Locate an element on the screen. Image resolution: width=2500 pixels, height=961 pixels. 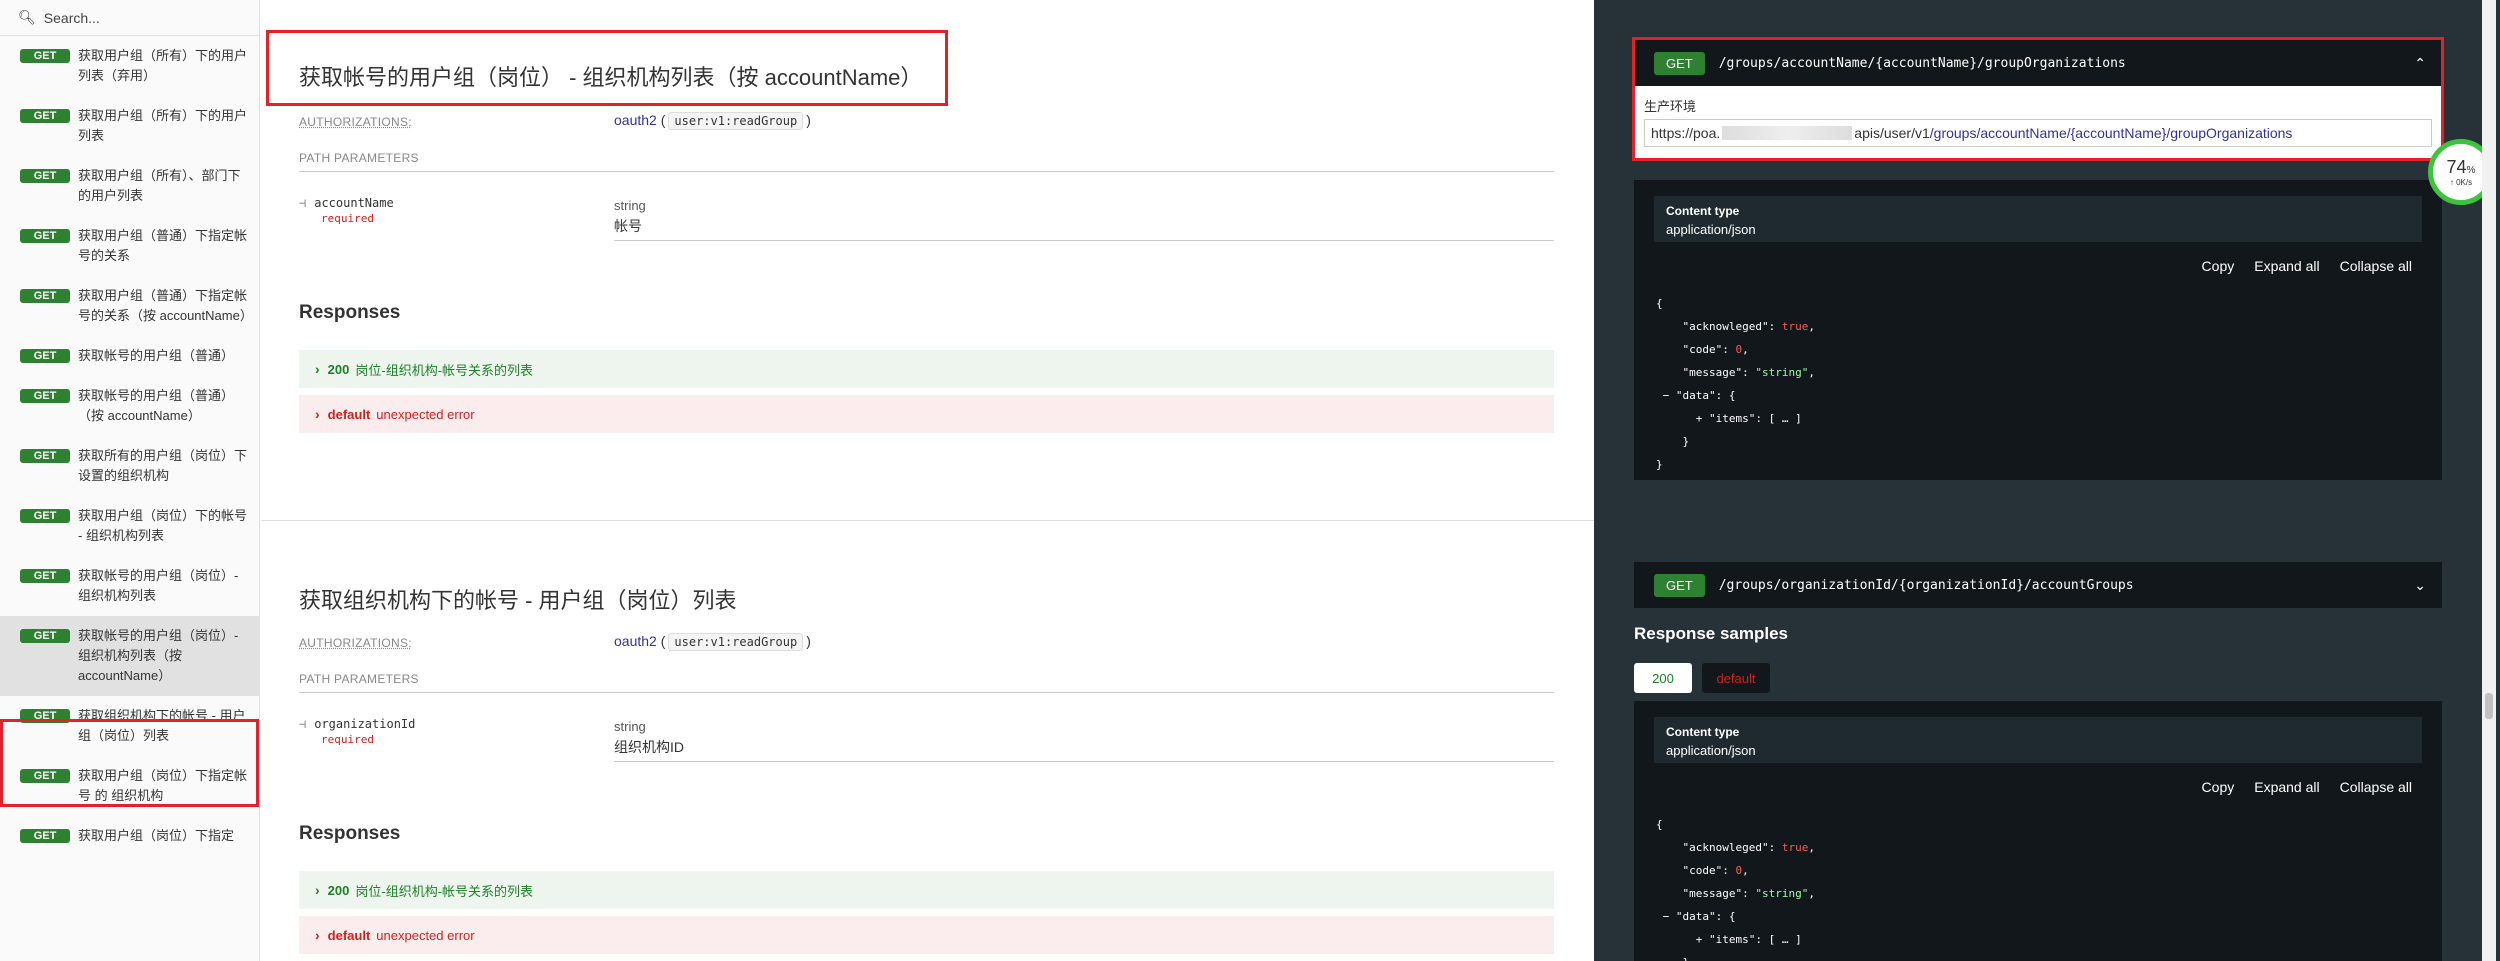
scrollbar is located at coordinates (2489, 480).